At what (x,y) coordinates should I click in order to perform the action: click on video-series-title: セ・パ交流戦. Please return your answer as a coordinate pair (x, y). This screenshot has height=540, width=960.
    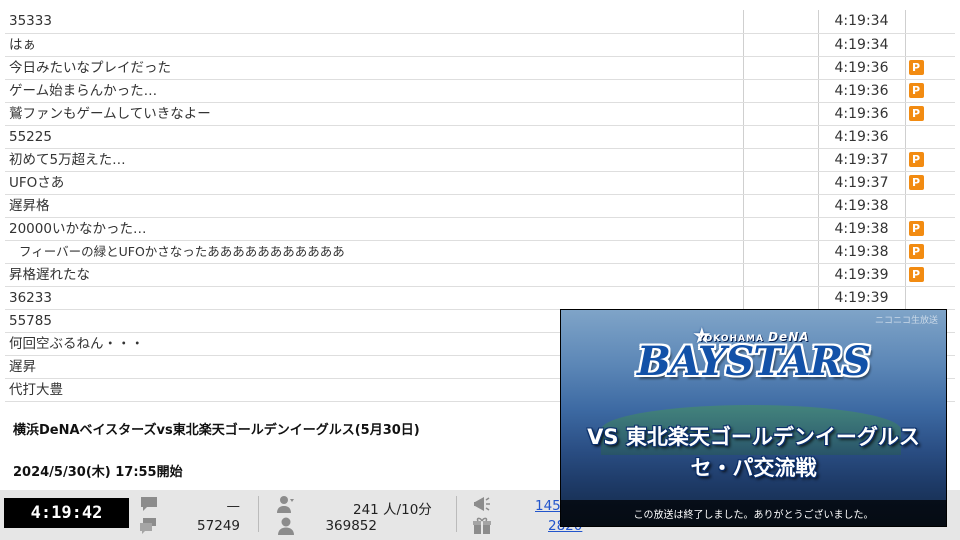
    Looking at the image, I should click on (753, 468).